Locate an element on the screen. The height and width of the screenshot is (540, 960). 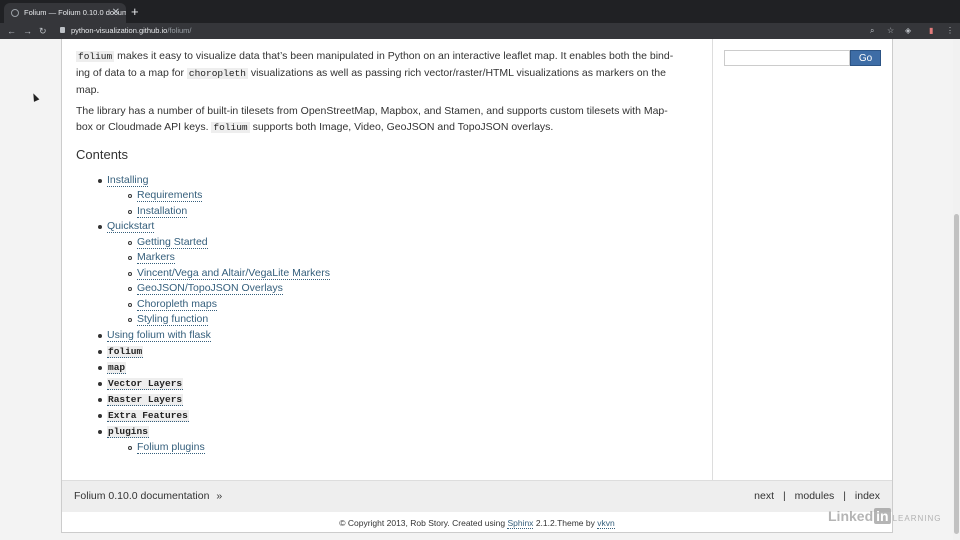
intro-text: ing of data to a map for is located at coordinates (130, 73).